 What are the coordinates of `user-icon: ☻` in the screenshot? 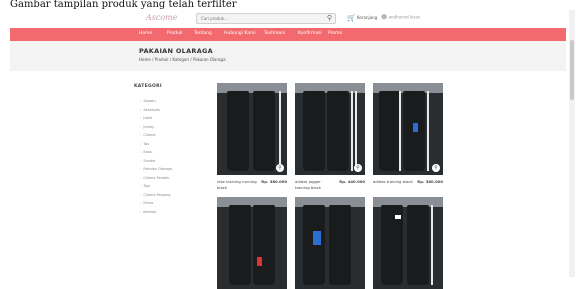 It's located at (384, 17).